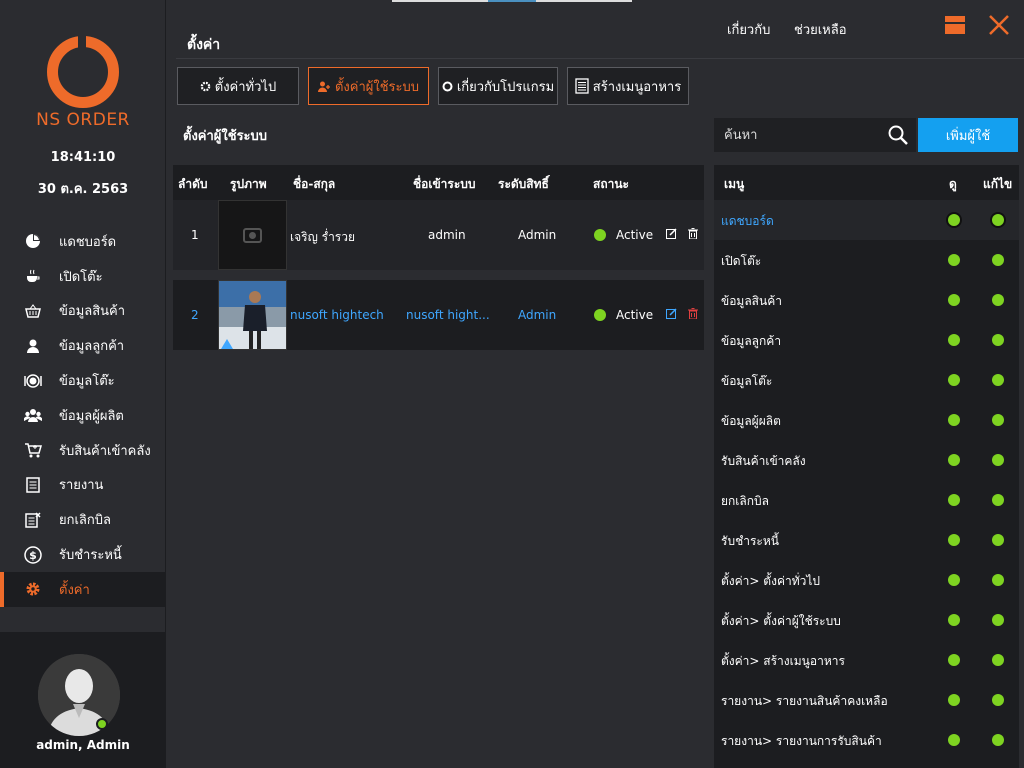  Describe the element at coordinates (866, 500) in the screenshot. I see `permission-row: ยกเลิกบิล` at that location.